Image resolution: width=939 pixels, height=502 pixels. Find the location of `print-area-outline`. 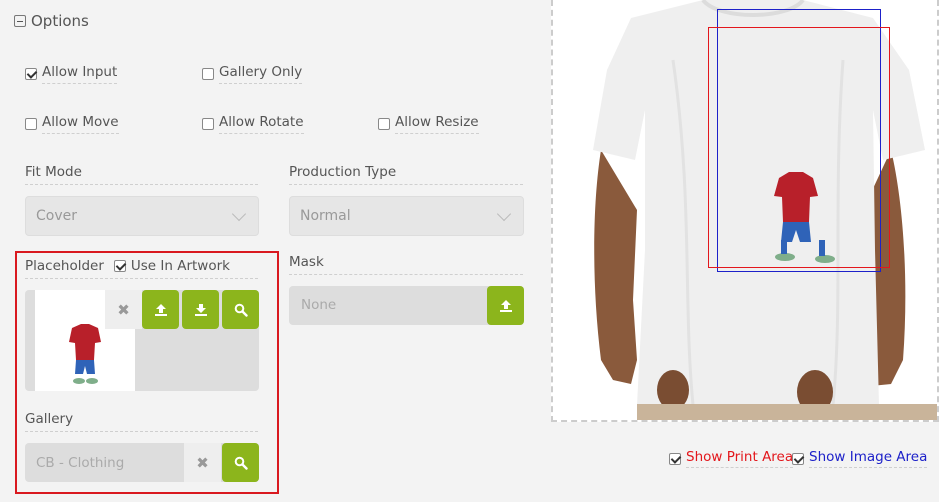

print-area-outline is located at coordinates (799, 147).